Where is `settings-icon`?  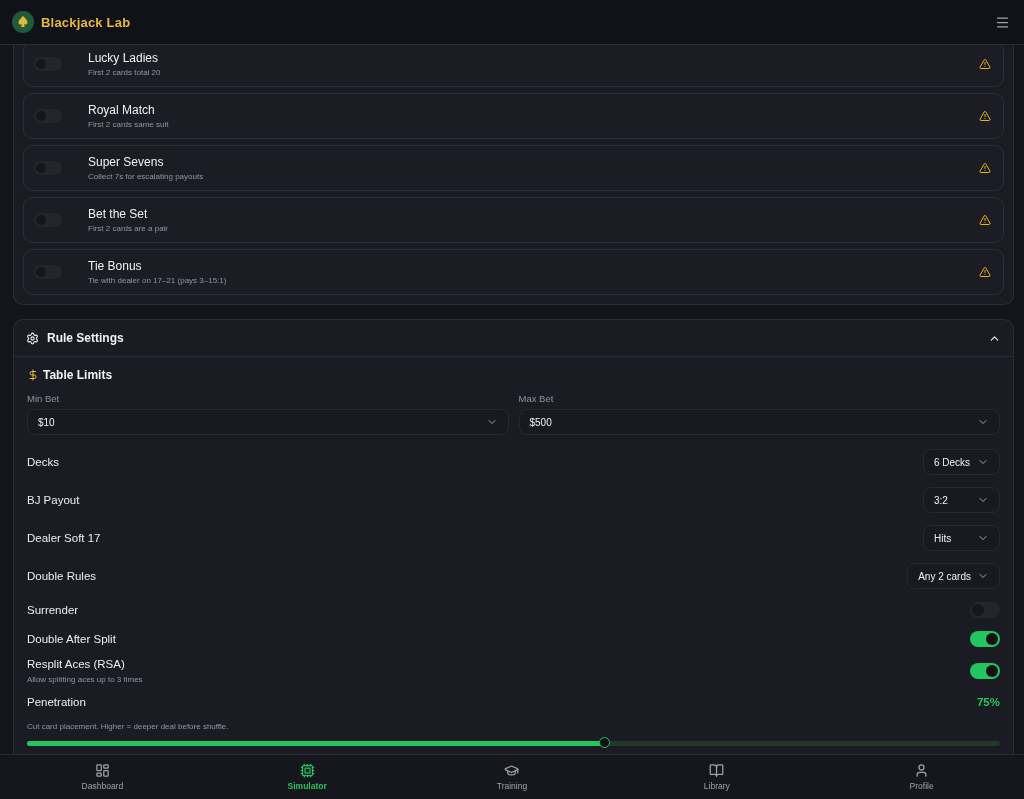
settings-icon is located at coordinates (32, 338).